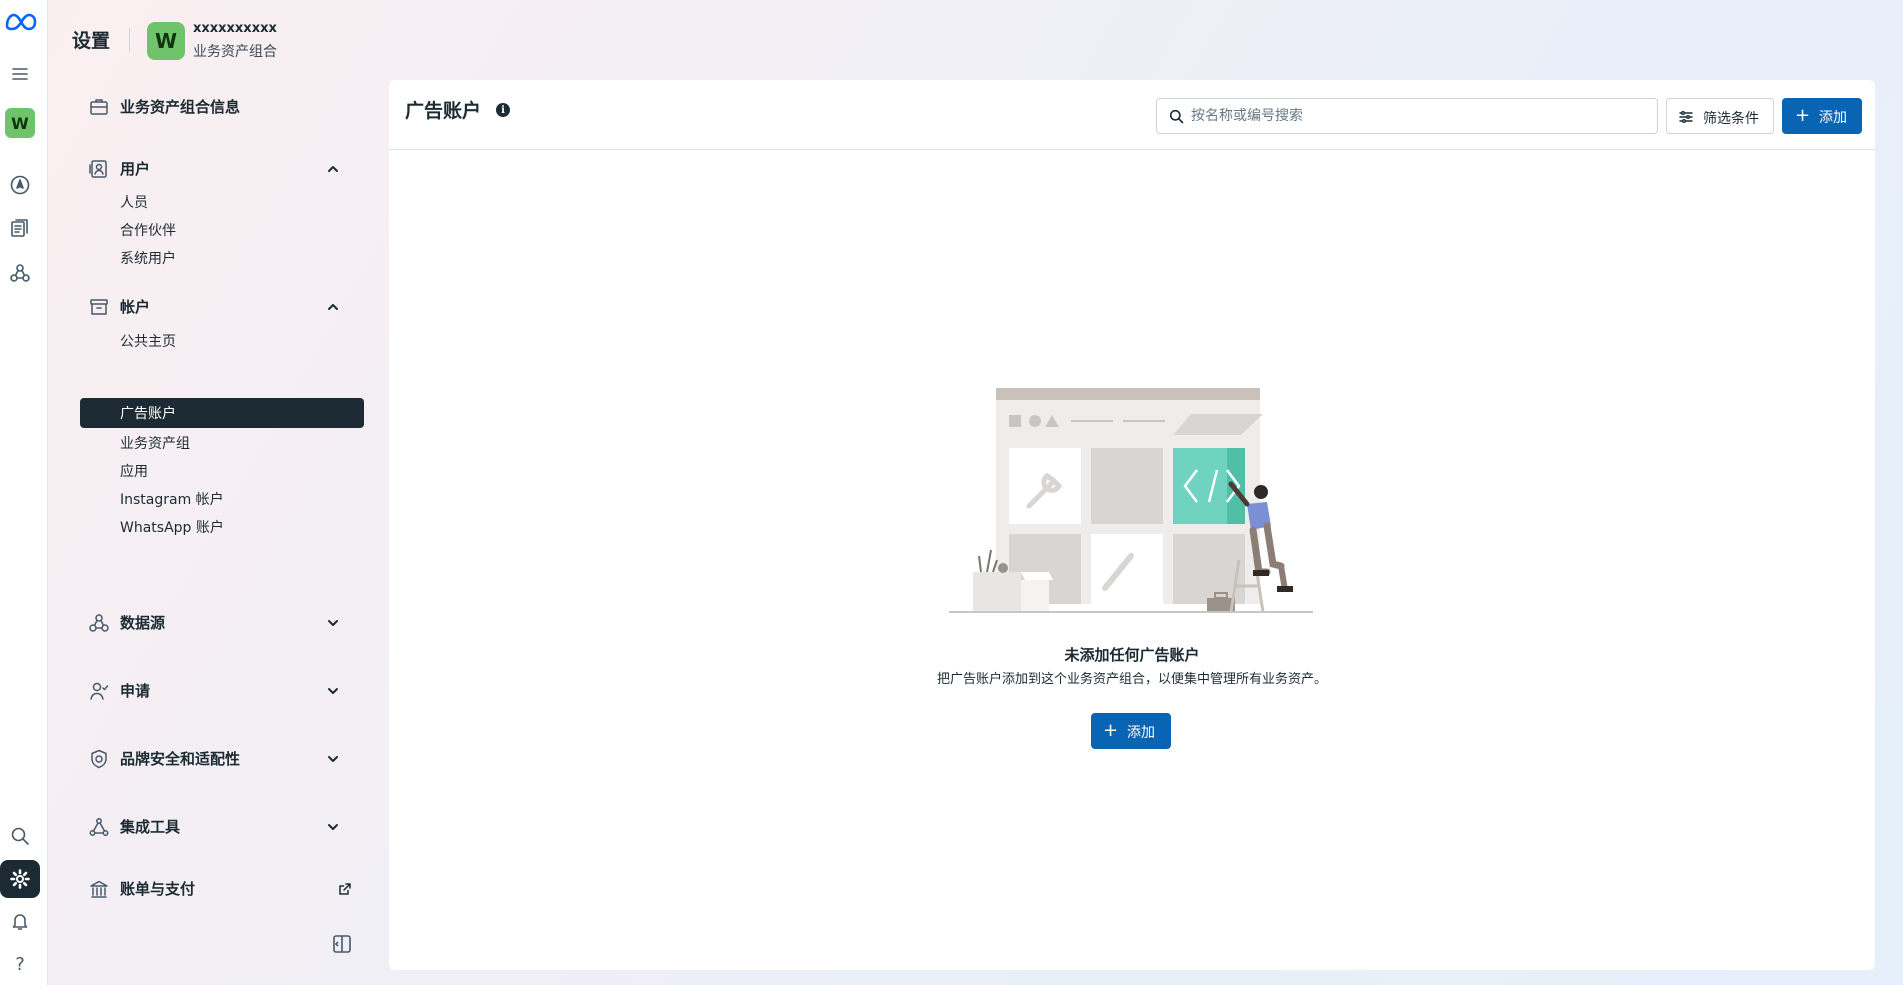 The height and width of the screenshot is (985, 1903). Describe the element at coordinates (1132, 115) in the screenshot. I see `panel-header: 广告账户 i 筛选条件 + 添加` at that location.